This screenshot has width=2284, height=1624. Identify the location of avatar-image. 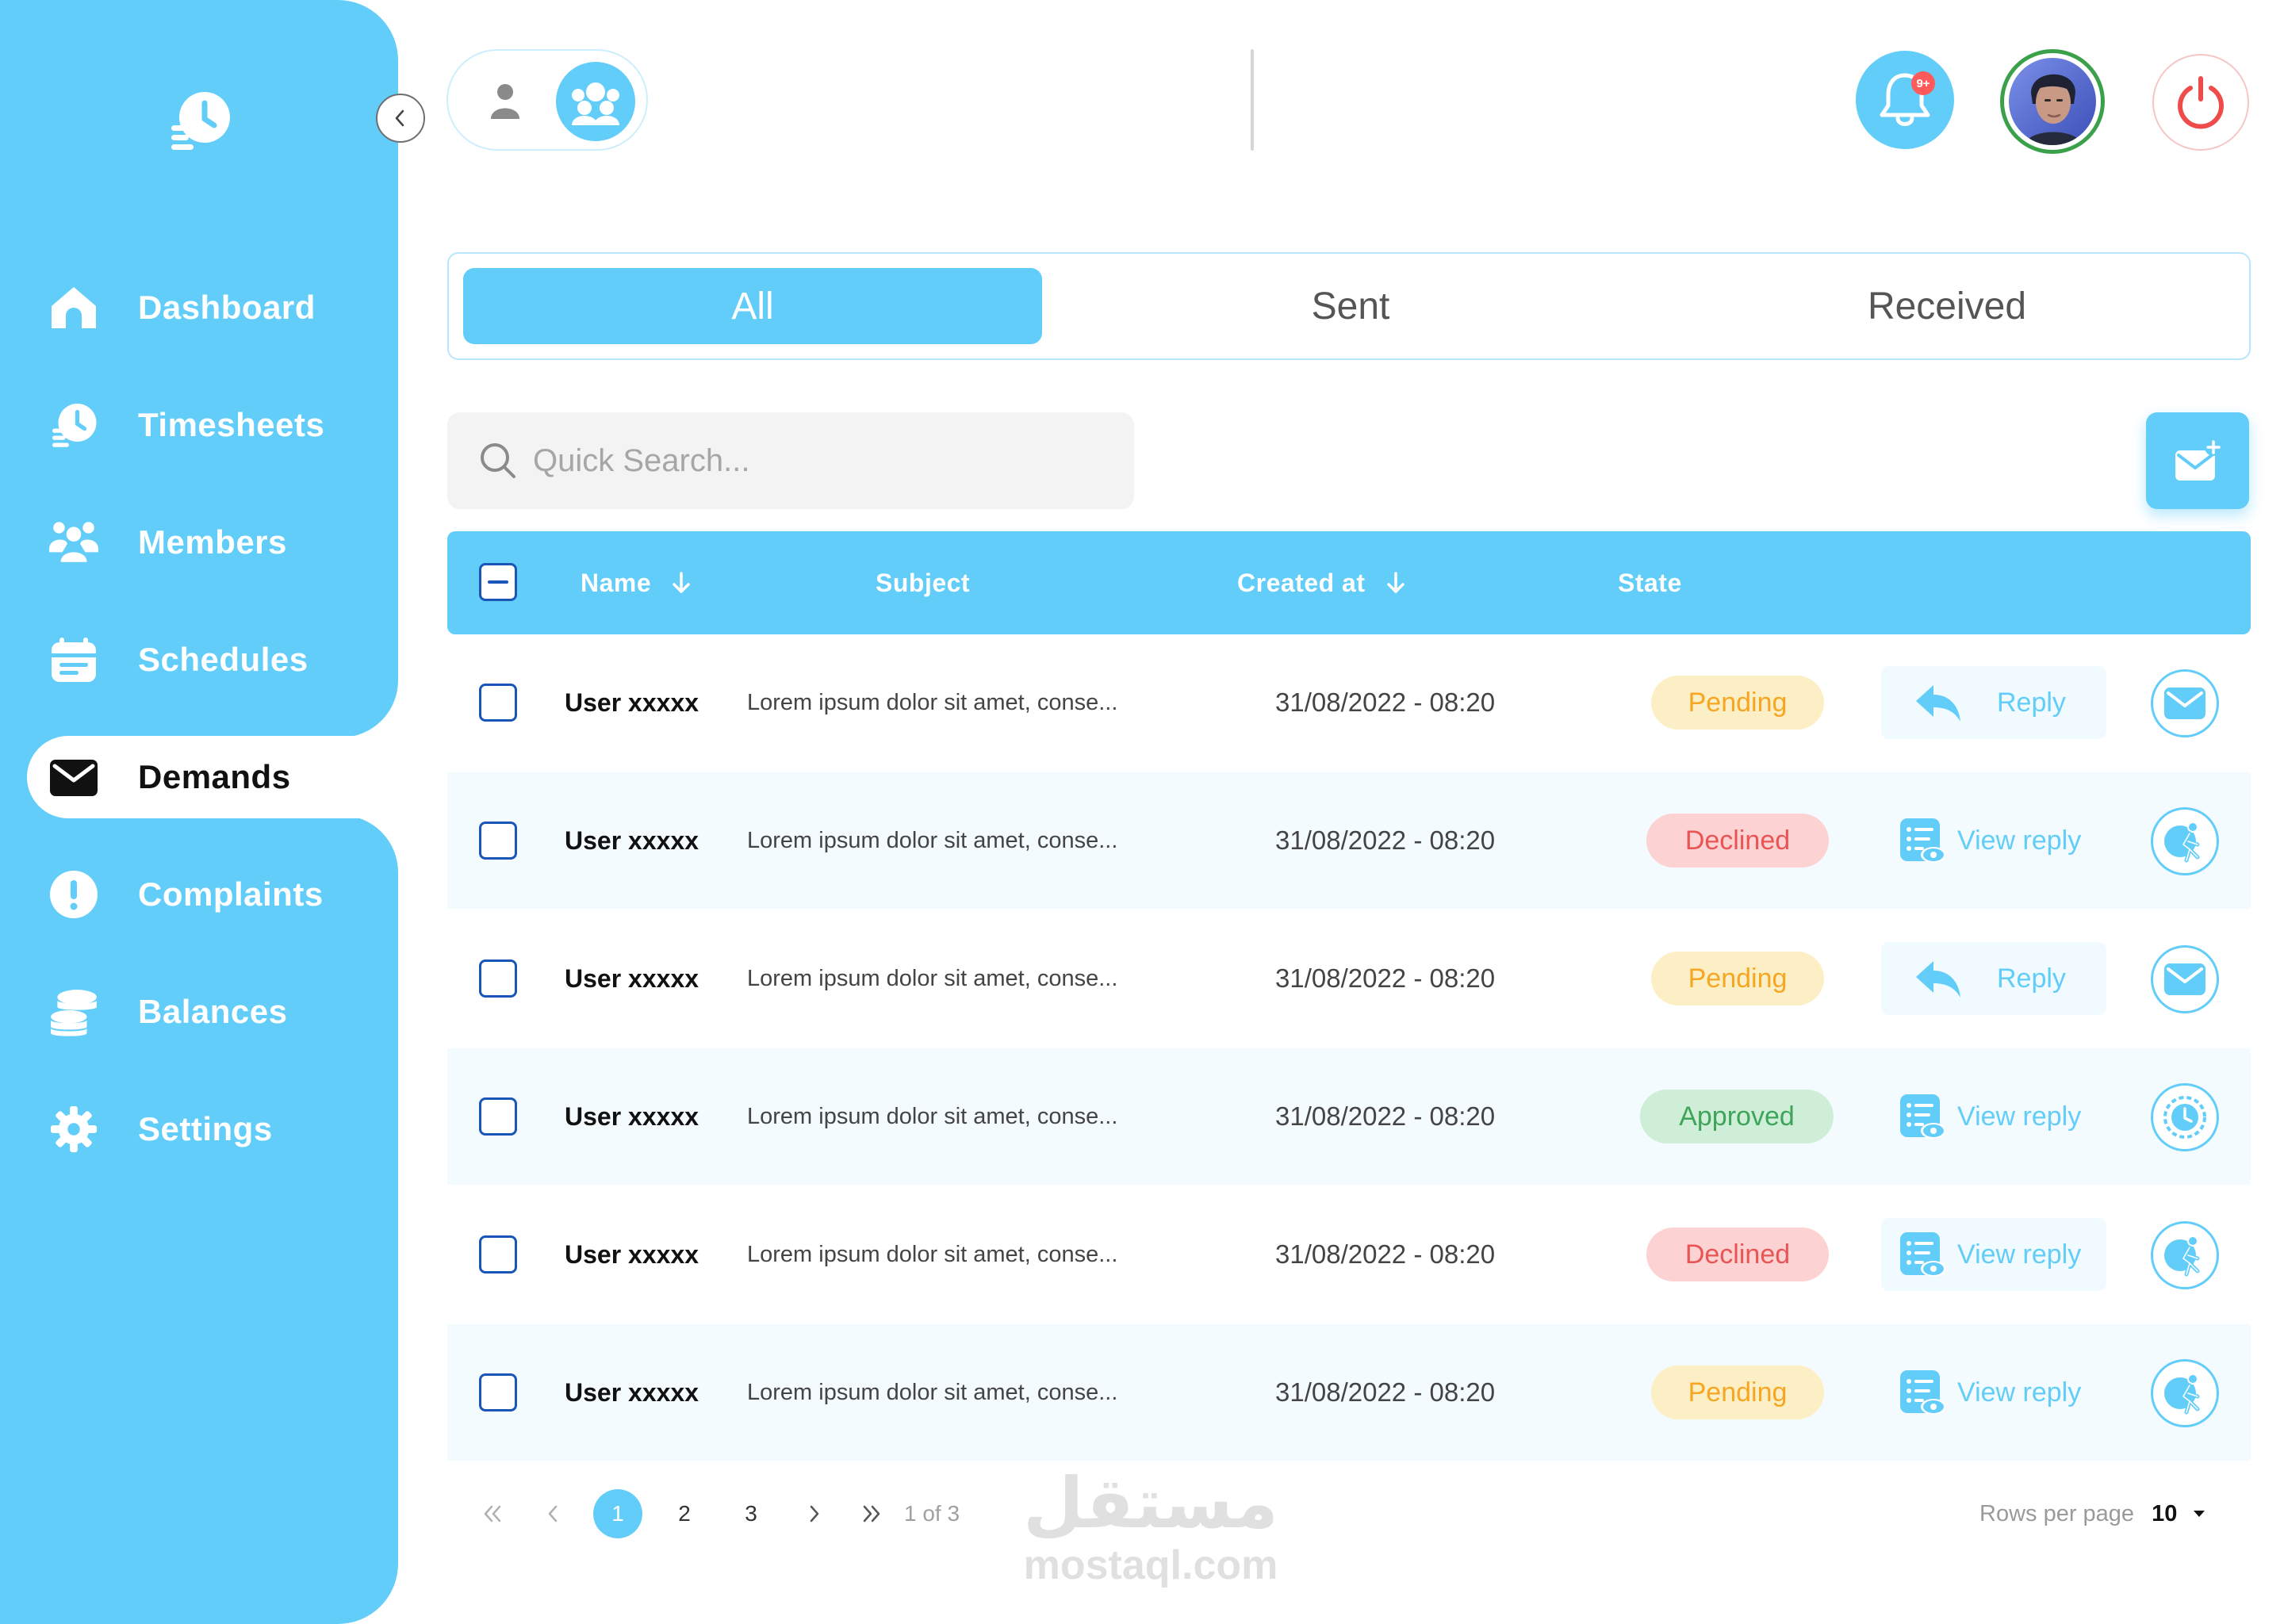
(2052, 101).